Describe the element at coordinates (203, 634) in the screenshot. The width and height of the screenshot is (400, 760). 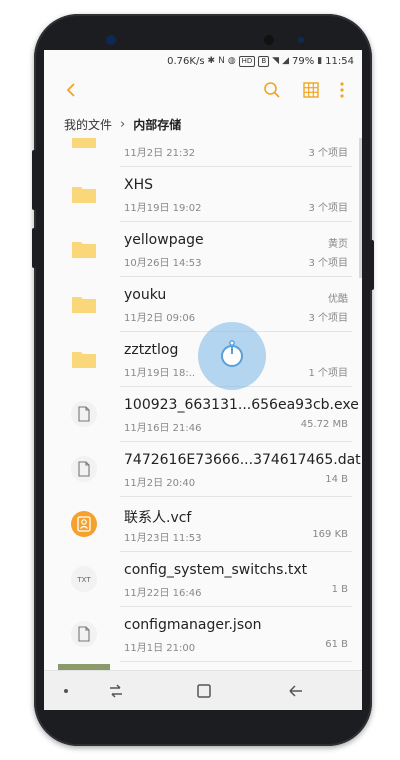
I see `list-item: configmanager.json 11月1日 21:00 61 B` at that location.